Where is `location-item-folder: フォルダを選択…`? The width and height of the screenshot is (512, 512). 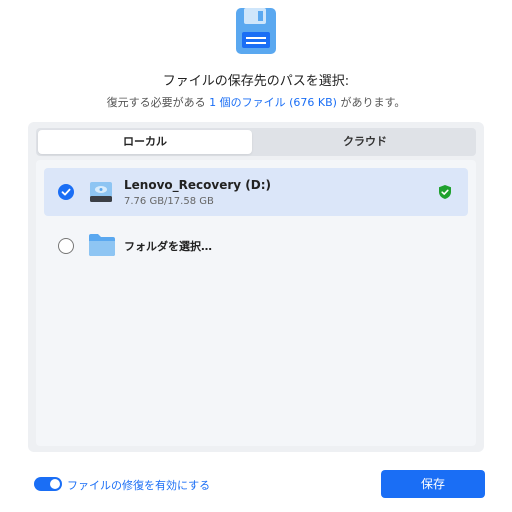
location-item-folder: フォルダを選択… is located at coordinates (256, 246).